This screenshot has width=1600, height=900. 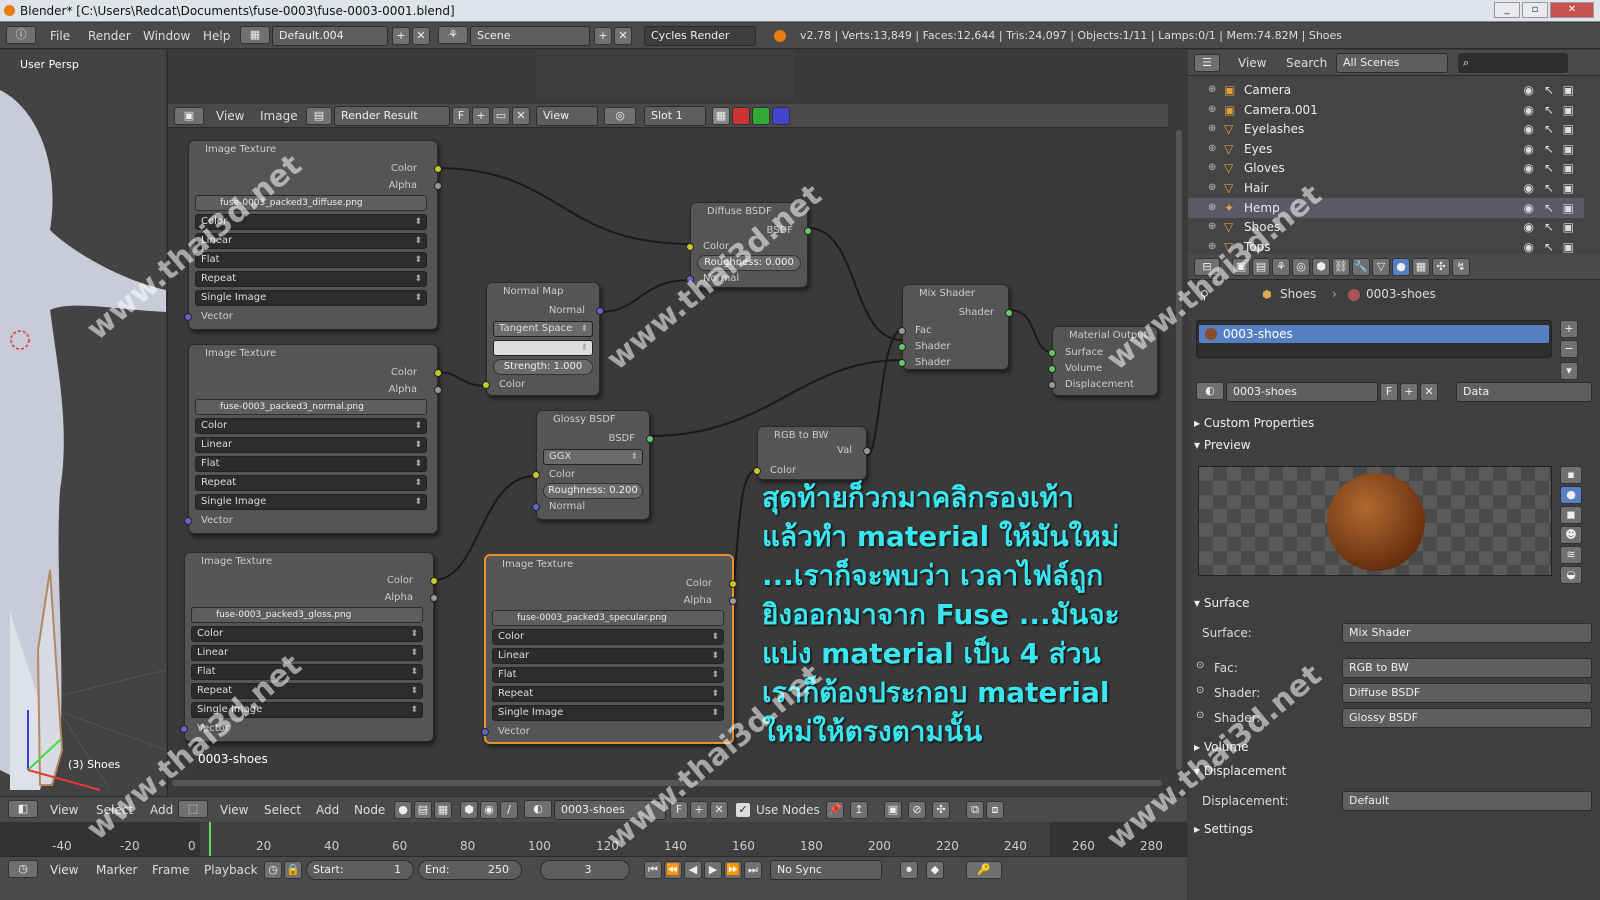 What do you see at coordinates (536, 475) in the screenshot?
I see `color-input-socket` at bounding box center [536, 475].